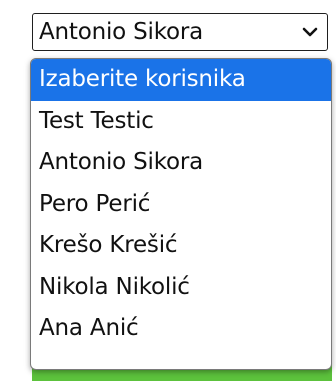 The image size is (336, 381). I want to click on option-kreso-kresic: Krešo Krešić, so click(181, 246).